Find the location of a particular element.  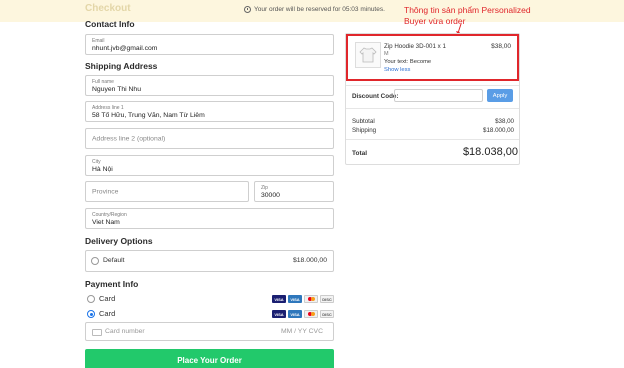

total-label: Total is located at coordinates (360, 153).